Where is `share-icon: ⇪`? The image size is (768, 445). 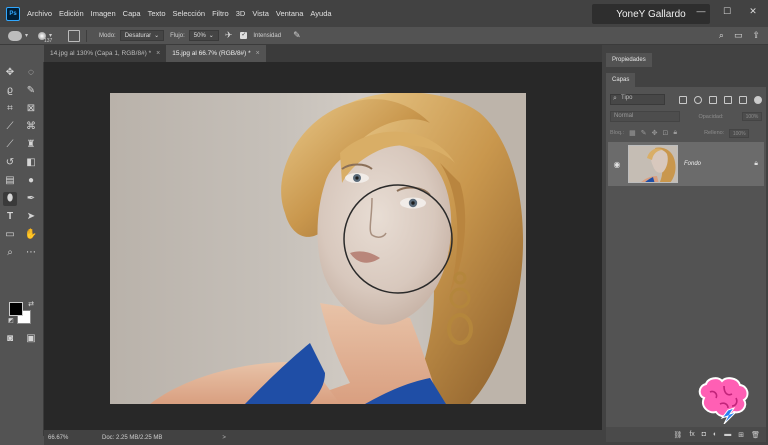
share-icon: ⇪ is located at coordinates (756, 35).